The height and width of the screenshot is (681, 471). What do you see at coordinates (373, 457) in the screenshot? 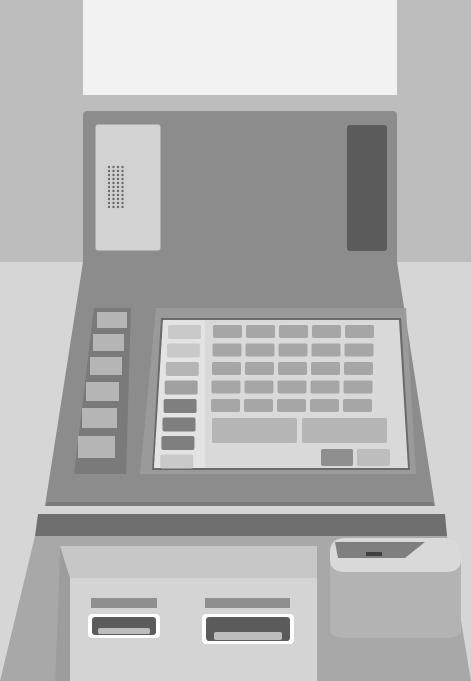
I see `screen-small-button-light` at bounding box center [373, 457].